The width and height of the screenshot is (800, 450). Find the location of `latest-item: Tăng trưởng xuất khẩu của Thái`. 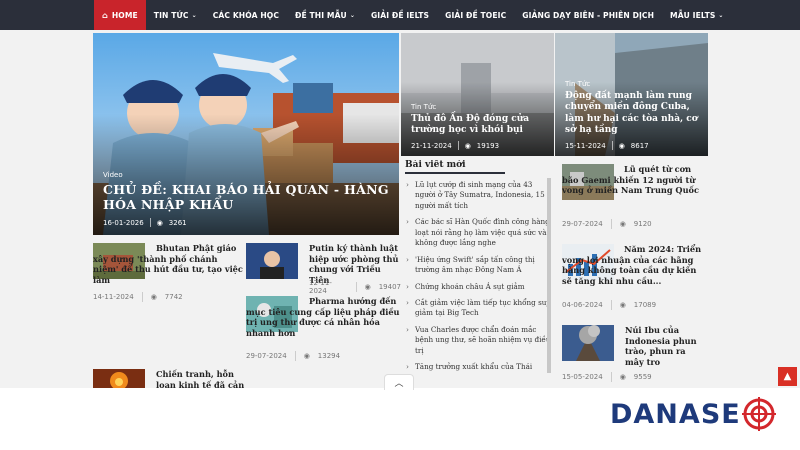

latest-item: Tăng trưởng xuất khẩu của Thái is located at coordinates (478, 367).